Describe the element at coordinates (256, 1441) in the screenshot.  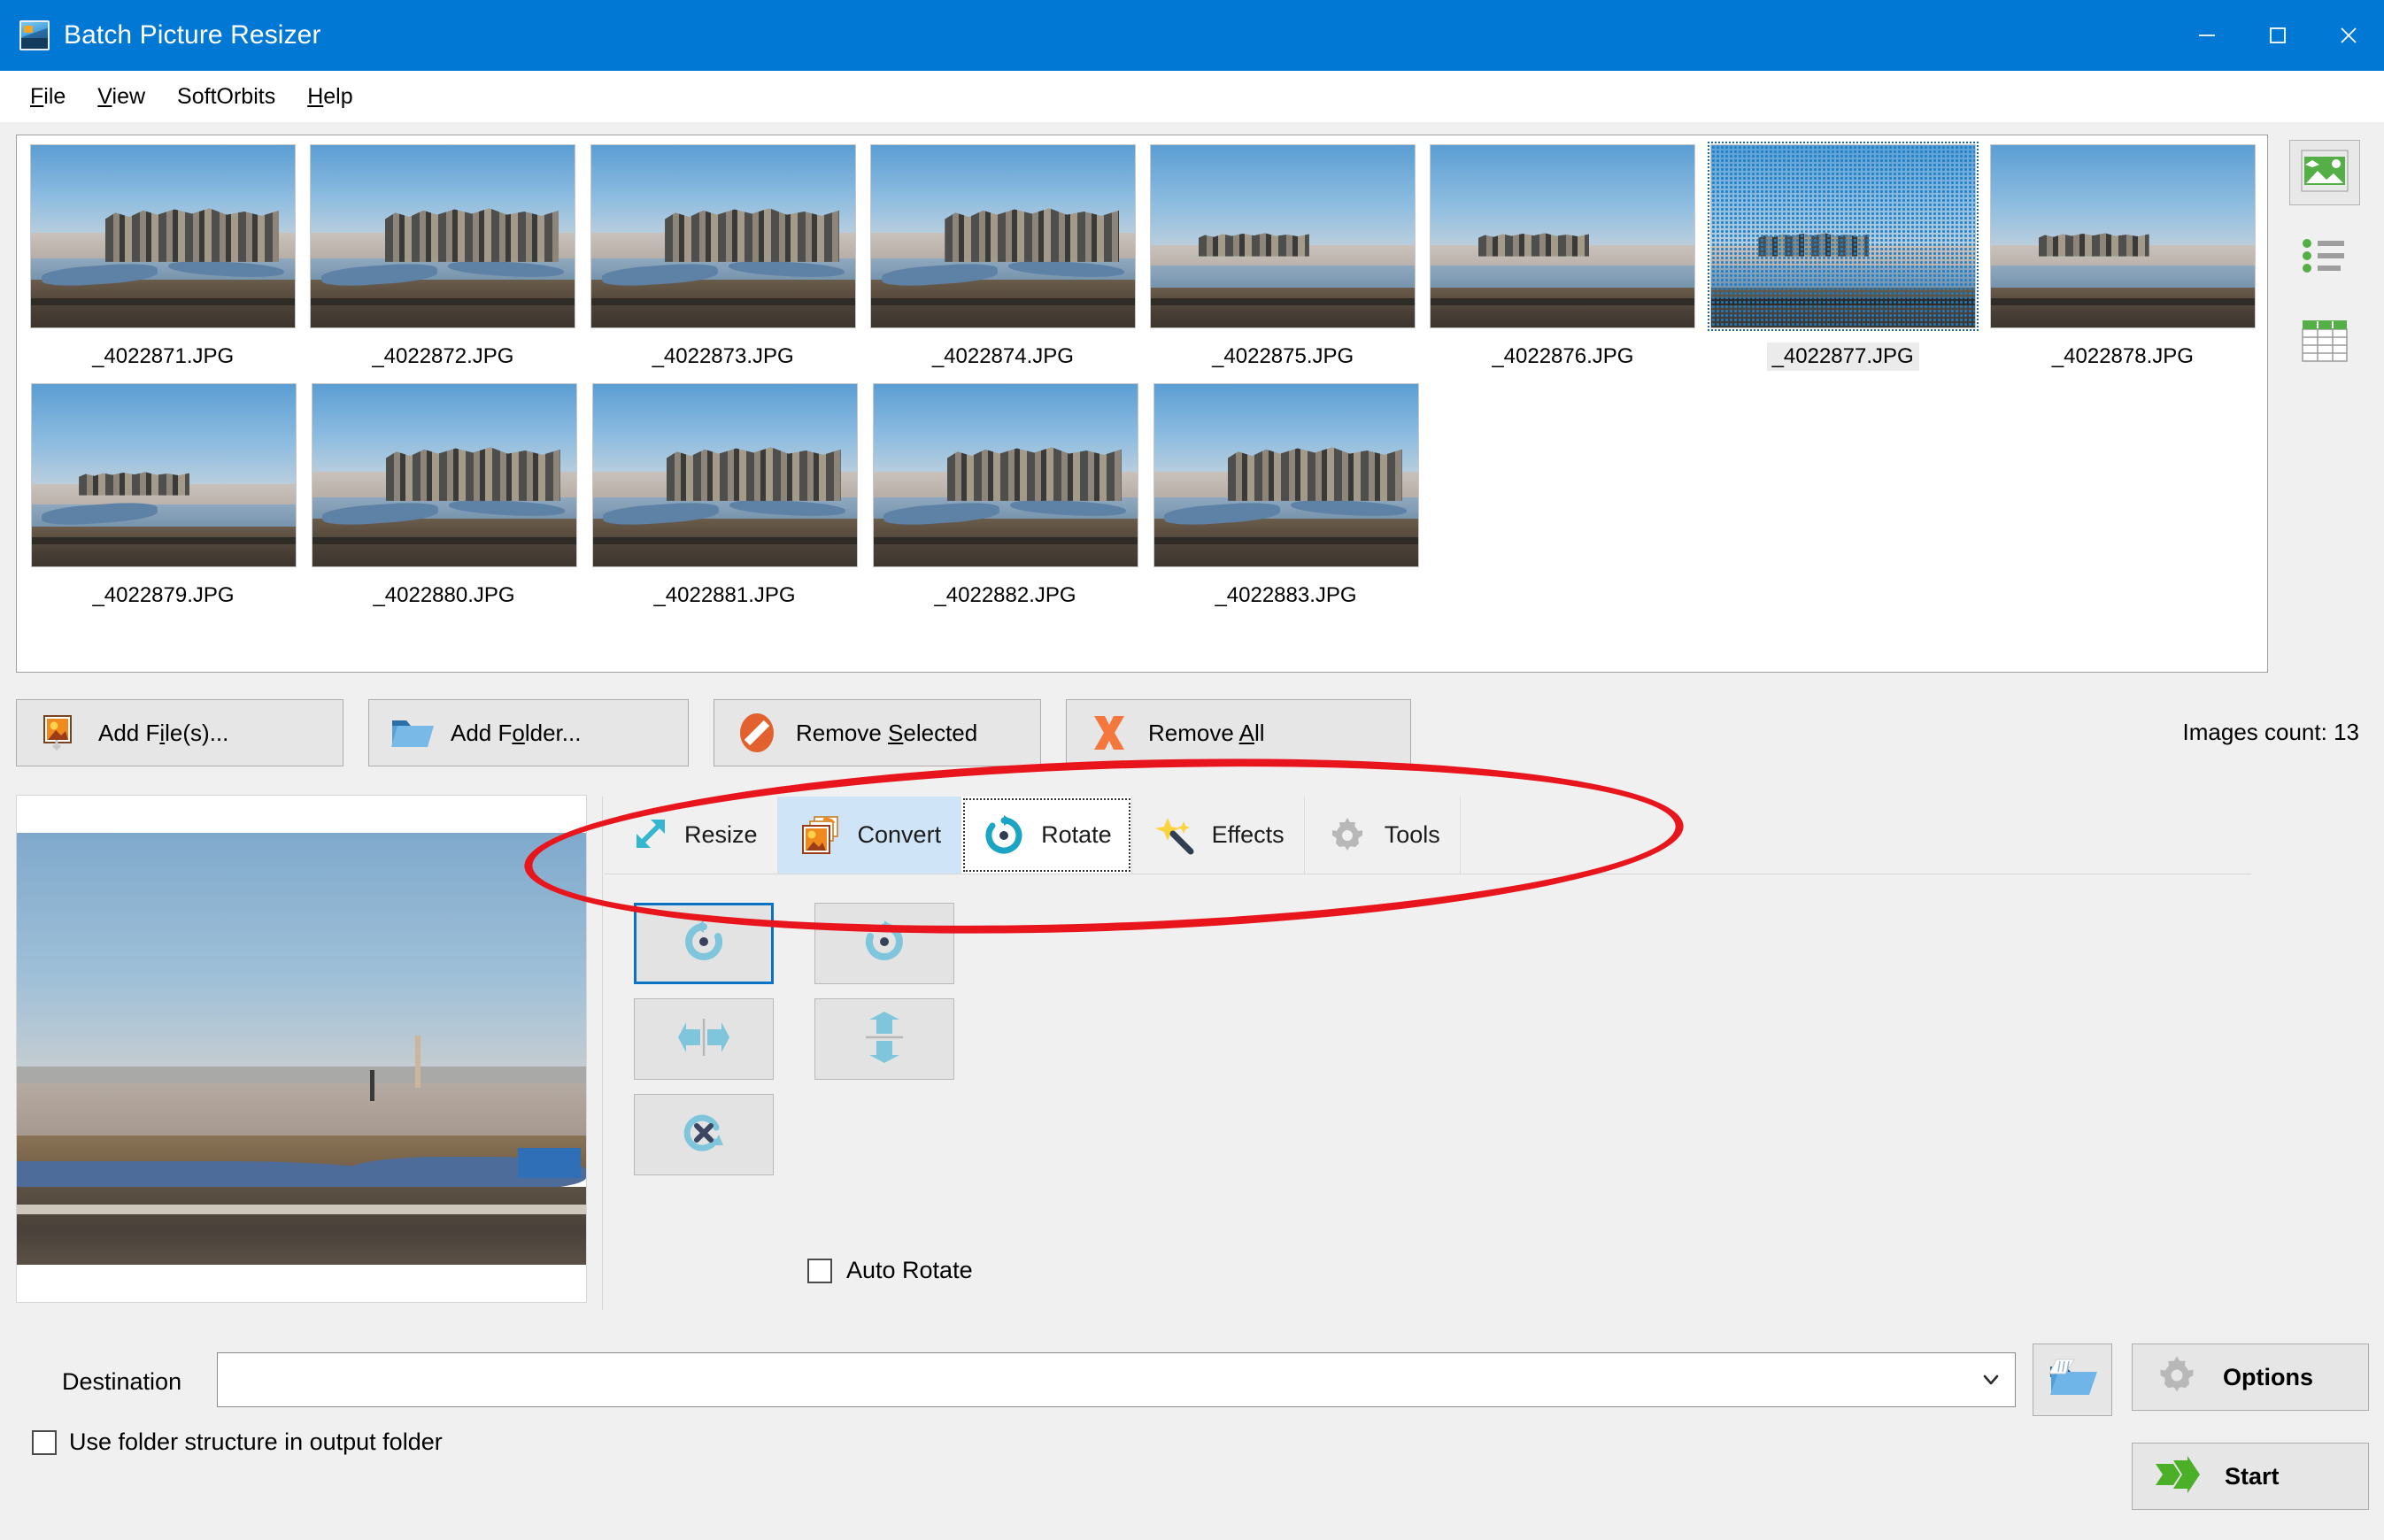
I see `use-folder-structure-label: Use folder structure in output folder` at that location.